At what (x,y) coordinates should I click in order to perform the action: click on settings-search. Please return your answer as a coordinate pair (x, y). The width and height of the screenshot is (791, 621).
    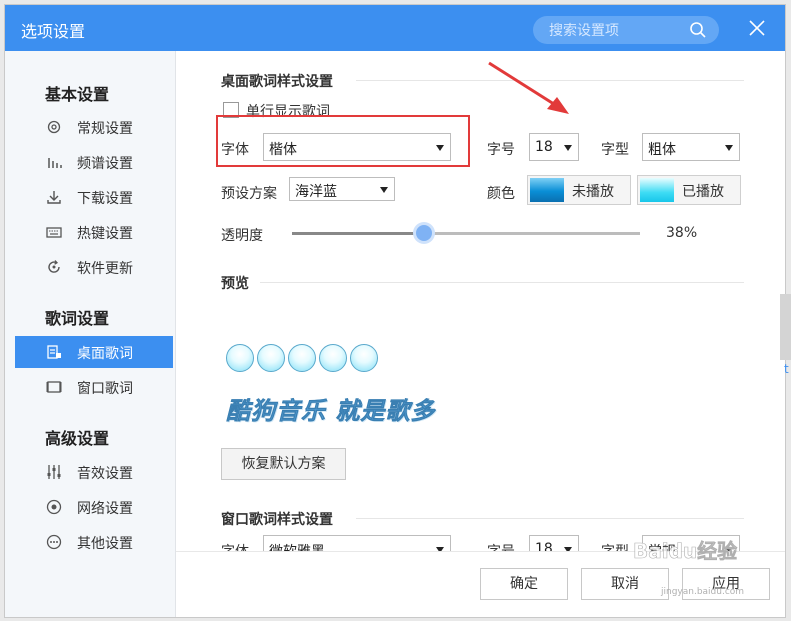
    Looking at the image, I should click on (626, 30).